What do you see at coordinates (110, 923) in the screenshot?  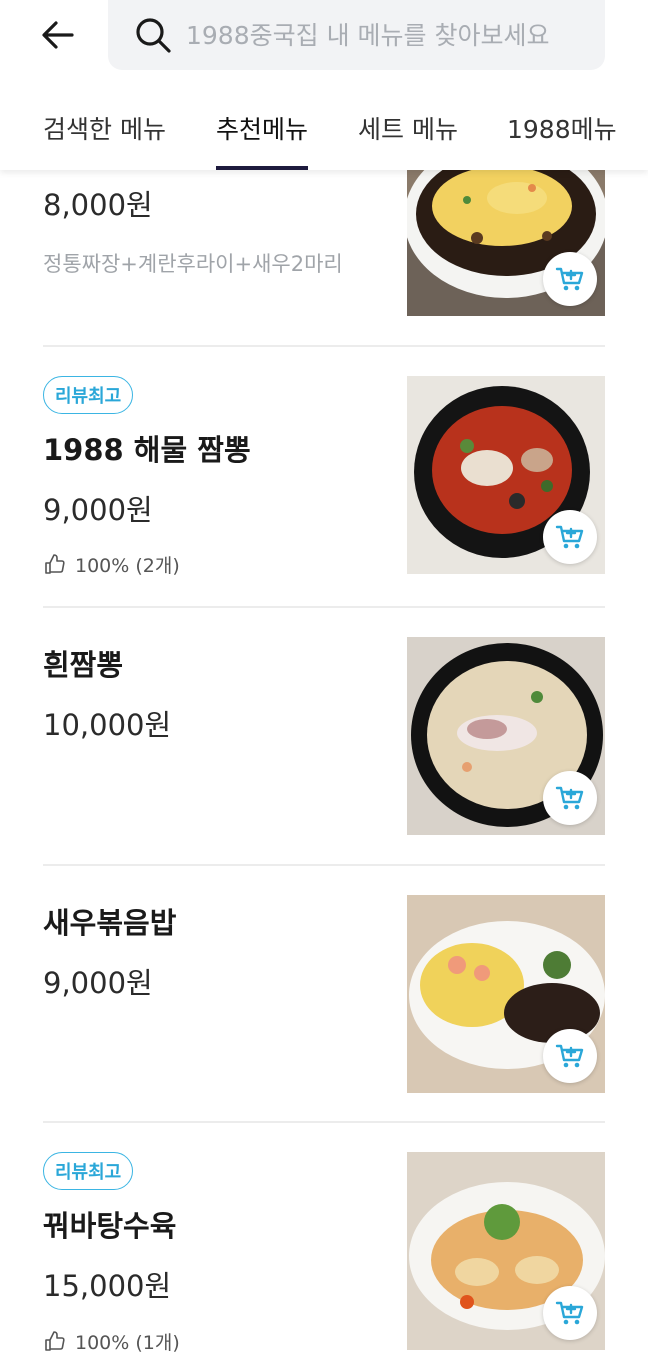 I see `menu-name: 새우볶음밥` at bounding box center [110, 923].